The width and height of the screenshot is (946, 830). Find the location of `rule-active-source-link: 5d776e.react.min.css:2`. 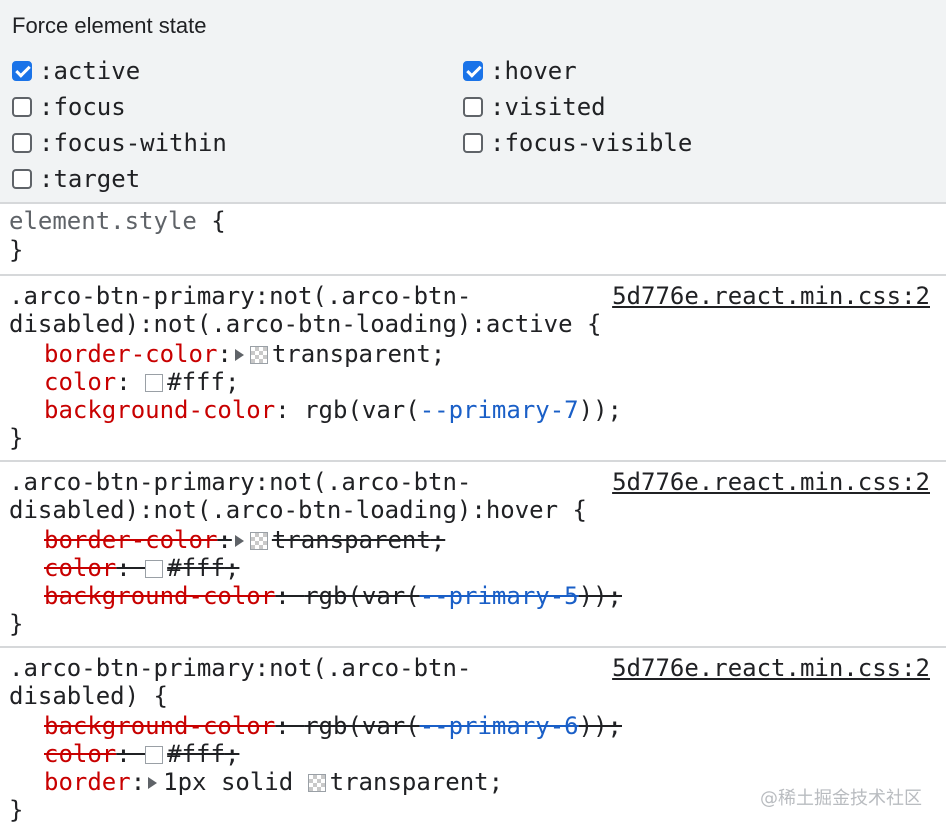

rule-active-source-link: 5d776e.react.min.css:2 is located at coordinates (771, 296).